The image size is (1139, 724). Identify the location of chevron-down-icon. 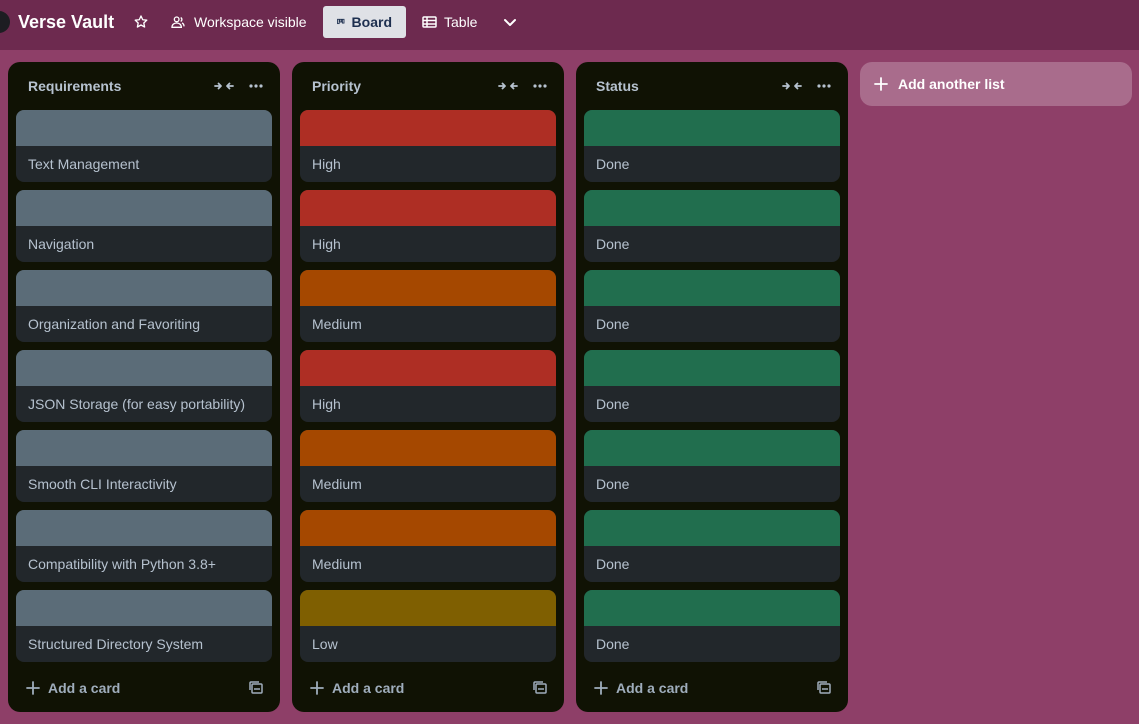
(510, 22).